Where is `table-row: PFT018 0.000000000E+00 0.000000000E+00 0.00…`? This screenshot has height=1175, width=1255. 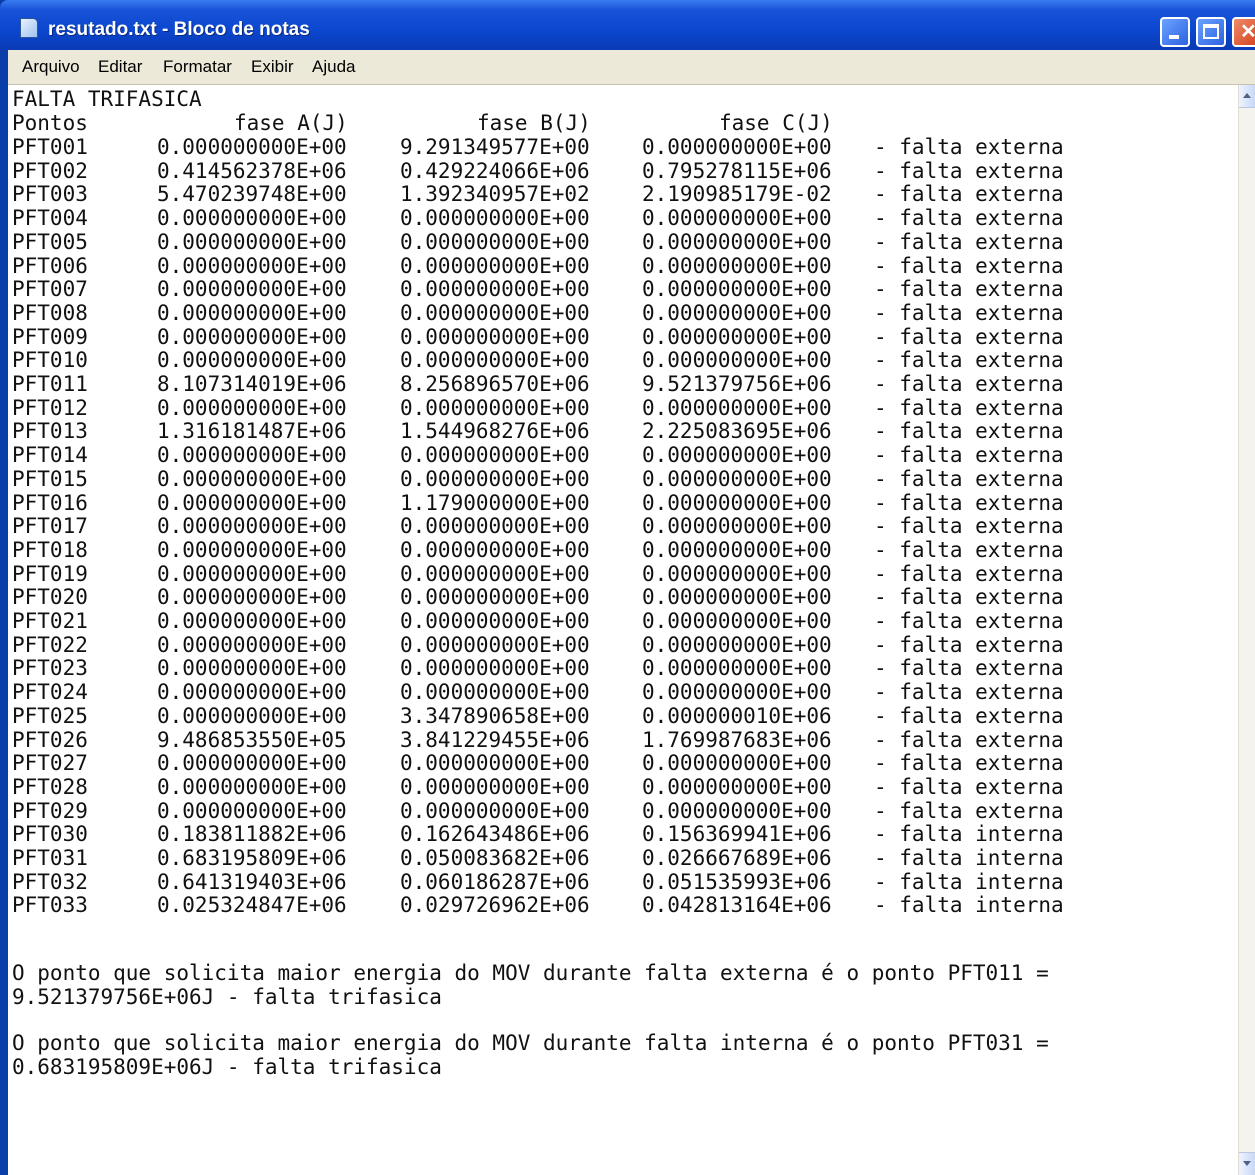
table-row: PFT018 0.000000000E+00 0.000000000E+00 0.00… is located at coordinates (612, 550).